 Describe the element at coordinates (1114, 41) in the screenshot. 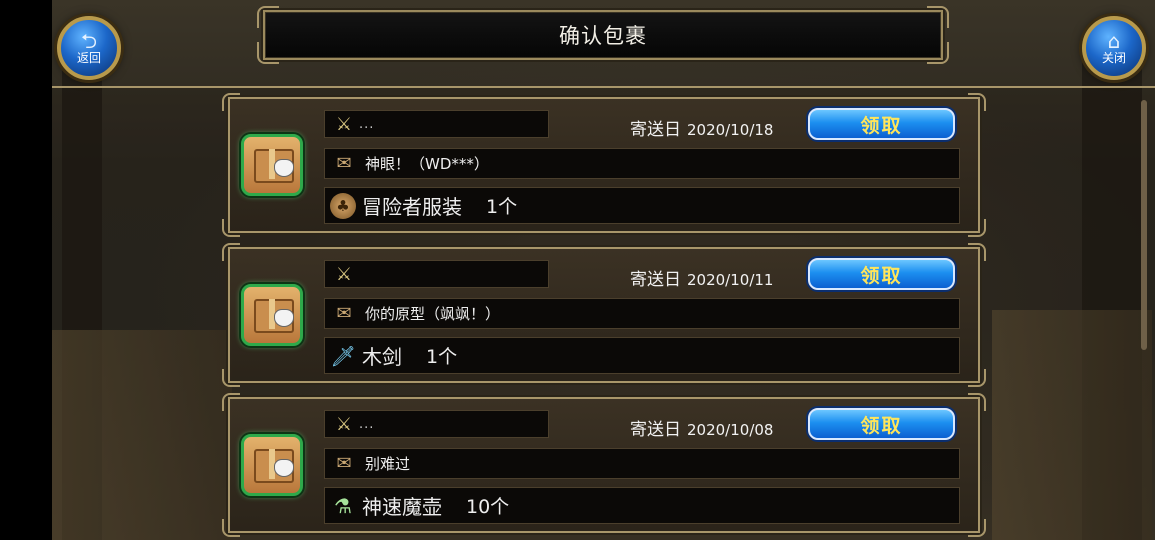

I see `home-icon: ⌂` at that location.